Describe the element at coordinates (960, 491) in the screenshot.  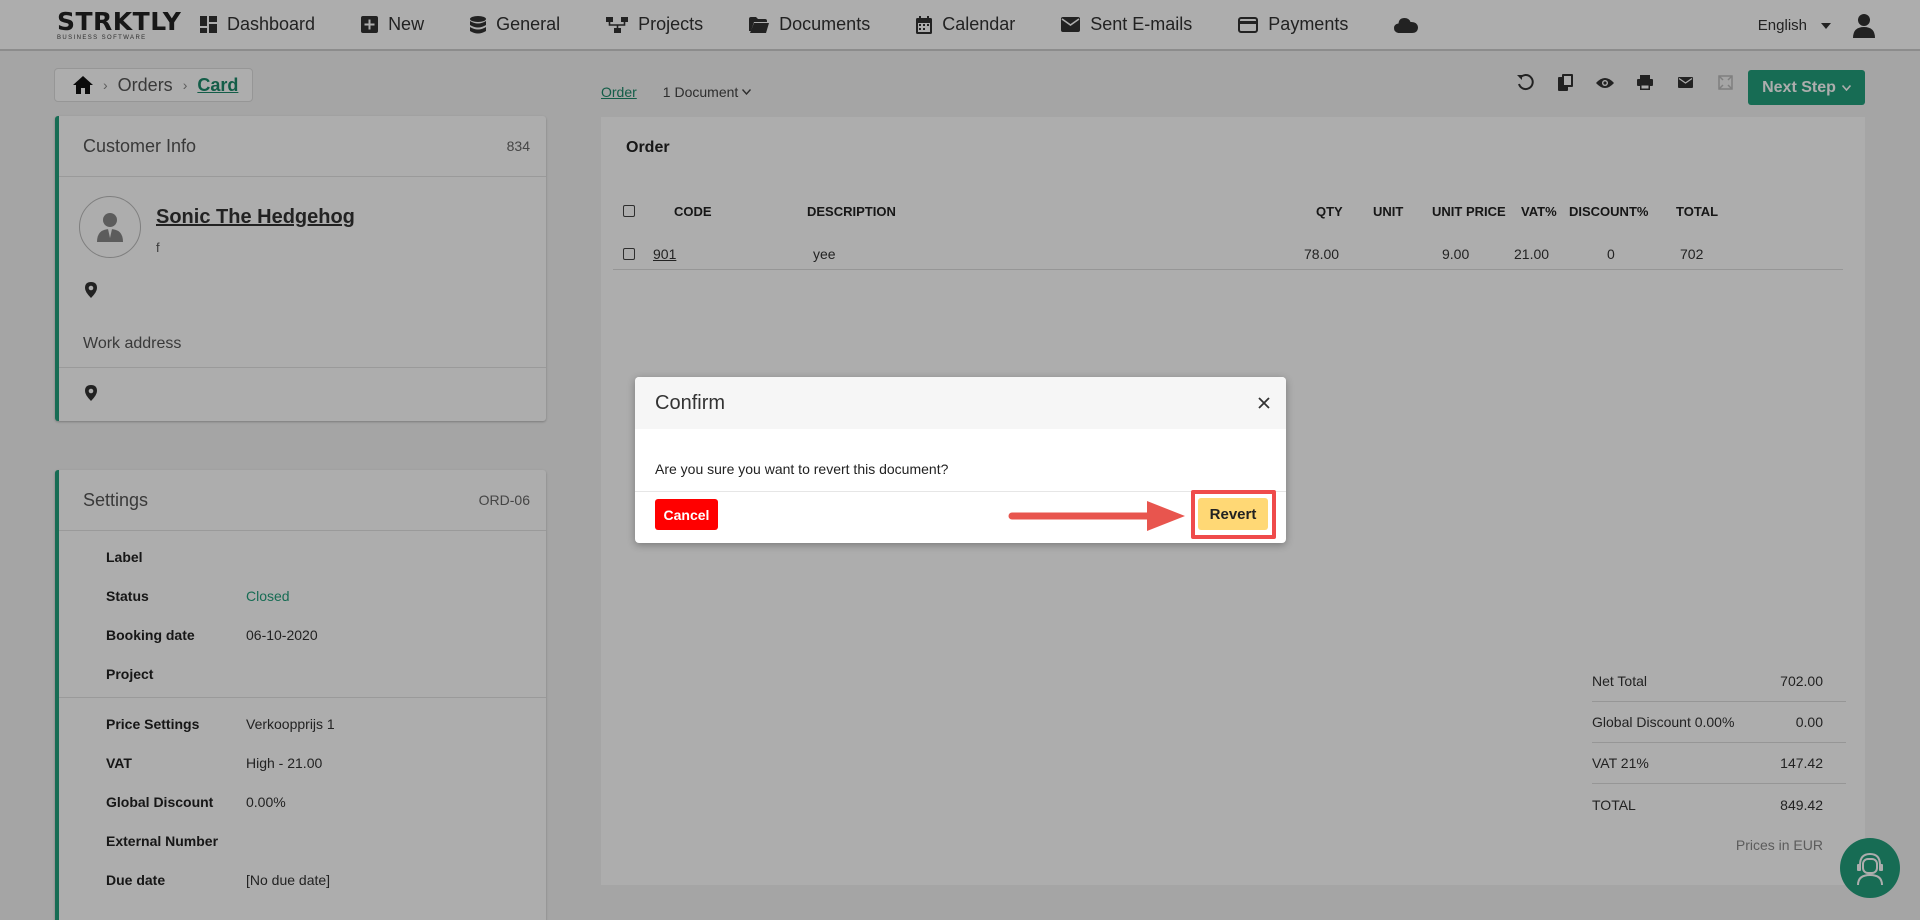
I see `dialog-divider` at that location.